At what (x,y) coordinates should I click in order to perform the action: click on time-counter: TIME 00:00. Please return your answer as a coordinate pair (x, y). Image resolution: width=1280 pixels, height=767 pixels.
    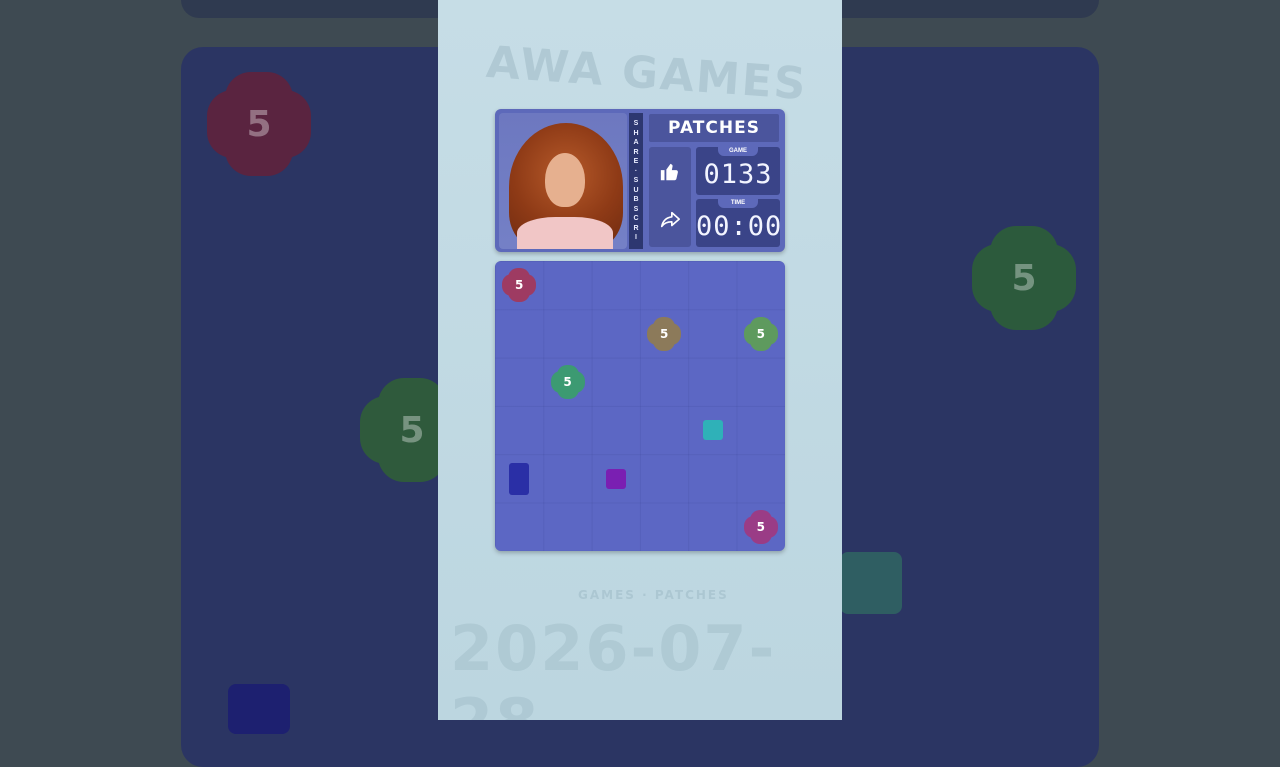
    Looking at the image, I should click on (739, 223).